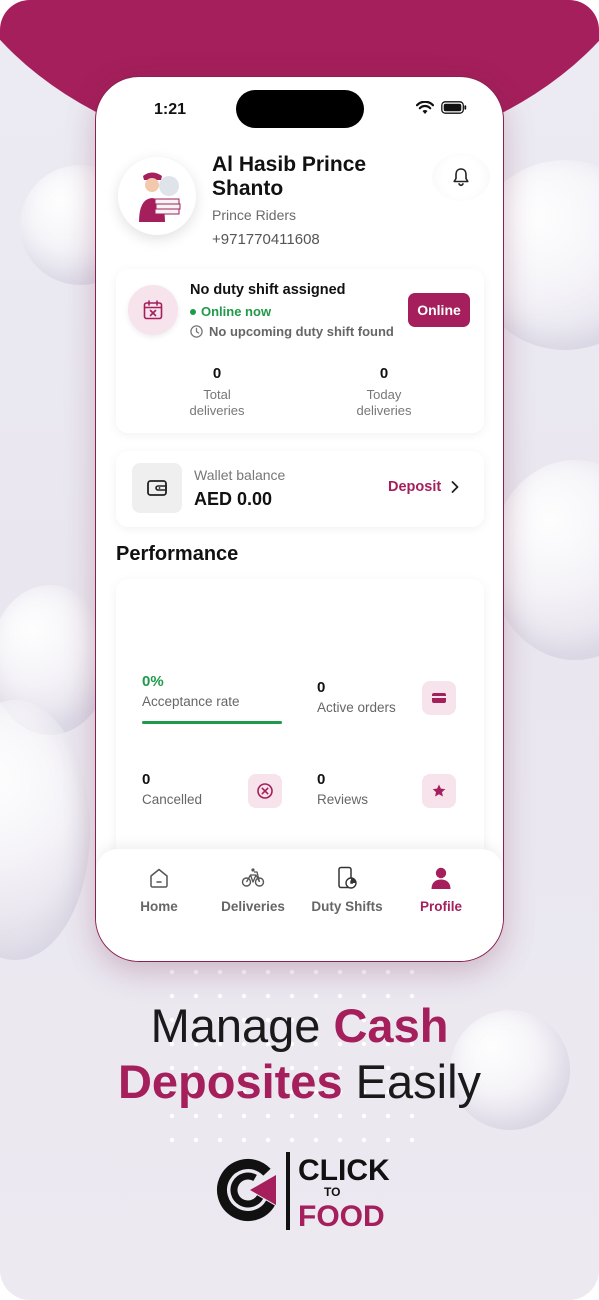 This screenshot has width=599, height=1300. I want to click on nav-item-deliveries: Deliveries, so click(253, 889).